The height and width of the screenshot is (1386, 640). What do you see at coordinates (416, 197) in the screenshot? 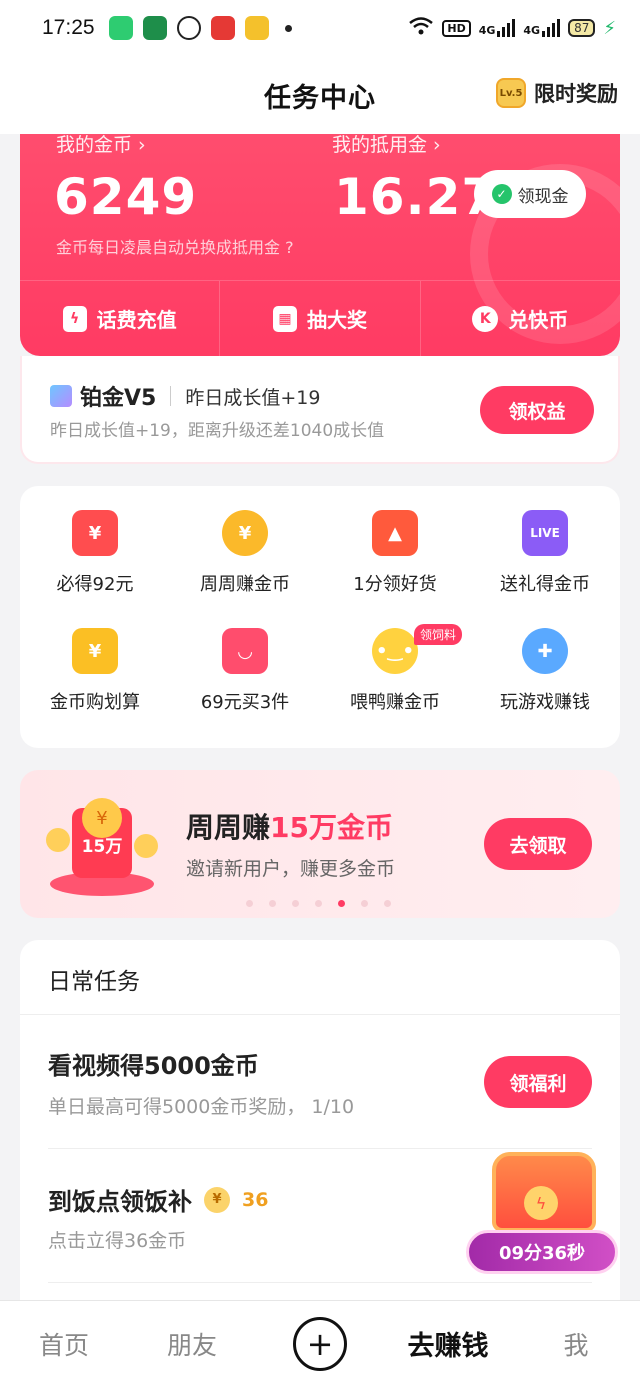
I see `cash-value: 16.27` at bounding box center [416, 197].